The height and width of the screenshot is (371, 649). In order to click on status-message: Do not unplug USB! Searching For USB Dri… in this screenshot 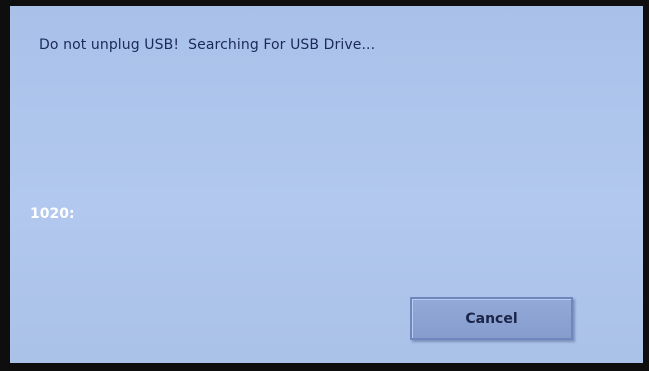, I will do `click(207, 45)`.